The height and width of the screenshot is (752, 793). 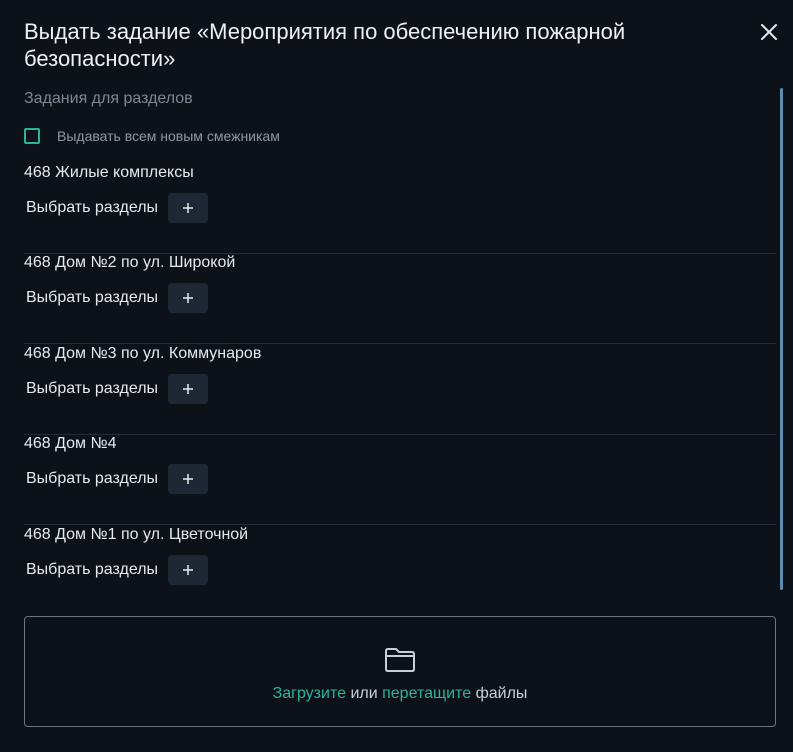 I want to click on project-name: 468 Дом №3 по ул. Коммунаров, so click(x=143, y=353).